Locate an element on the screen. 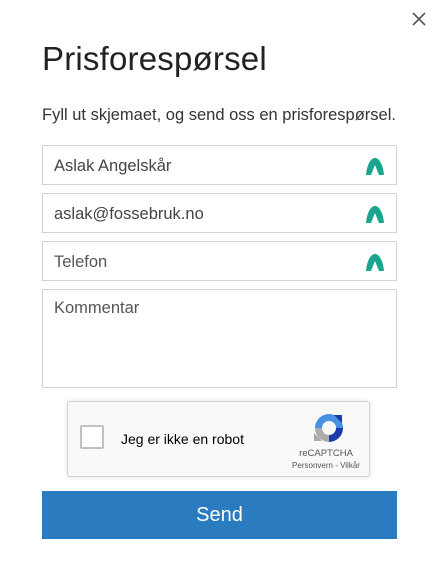 The height and width of the screenshot is (581, 439). recaptcha-terms-link: Vilkår is located at coordinates (350, 465).